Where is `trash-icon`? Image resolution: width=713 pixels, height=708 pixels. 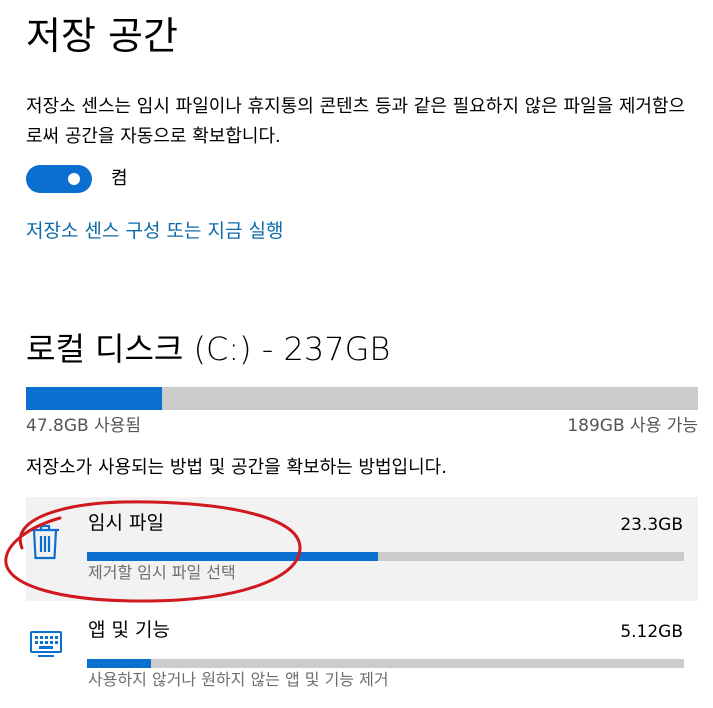
trash-icon is located at coordinates (45, 542).